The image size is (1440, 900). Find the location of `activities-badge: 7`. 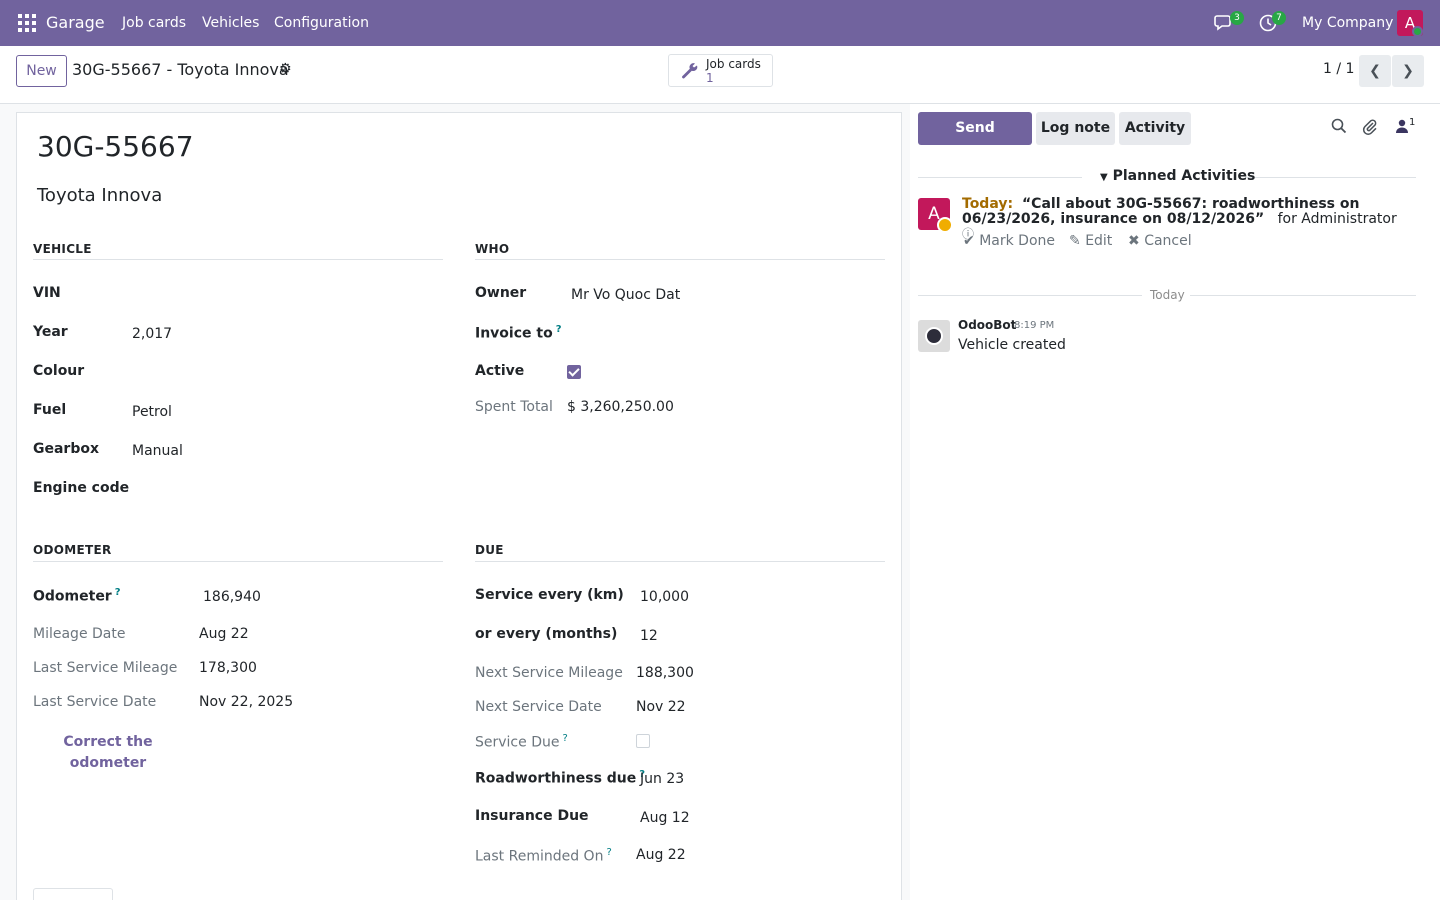

activities-badge: 7 is located at coordinates (1279, 18).